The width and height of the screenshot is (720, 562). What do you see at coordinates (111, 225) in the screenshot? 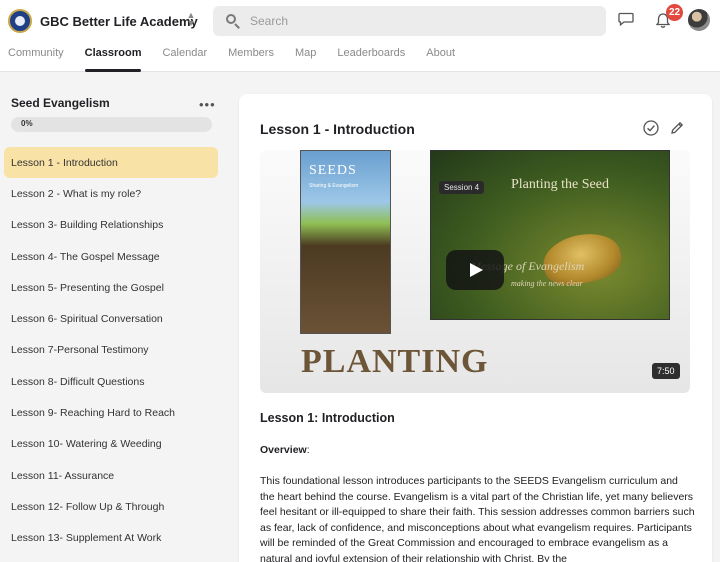
I see `lesson-item-3: Lesson 3- Building Relationships` at bounding box center [111, 225].